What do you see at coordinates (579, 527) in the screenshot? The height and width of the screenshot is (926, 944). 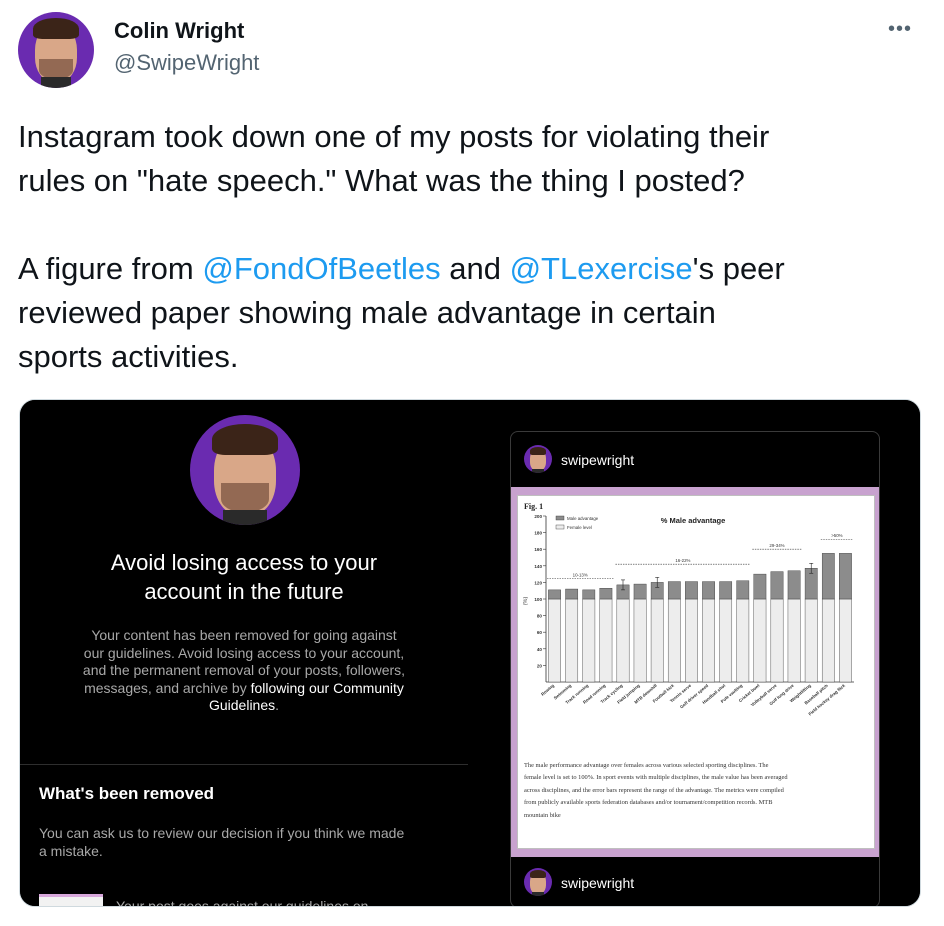 I see `legend-label: Female level` at bounding box center [579, 527].